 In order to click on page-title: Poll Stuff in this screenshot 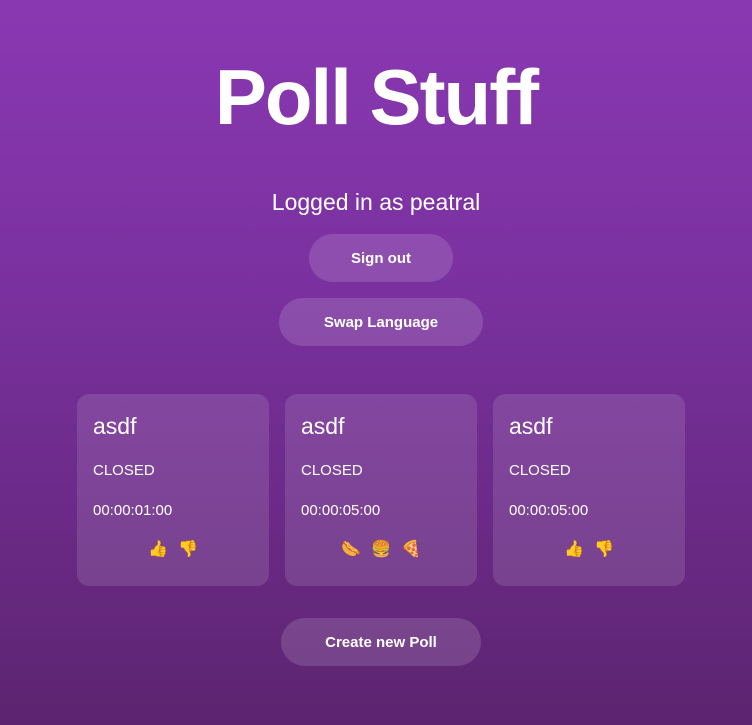, I will do `click(376, 97)`.